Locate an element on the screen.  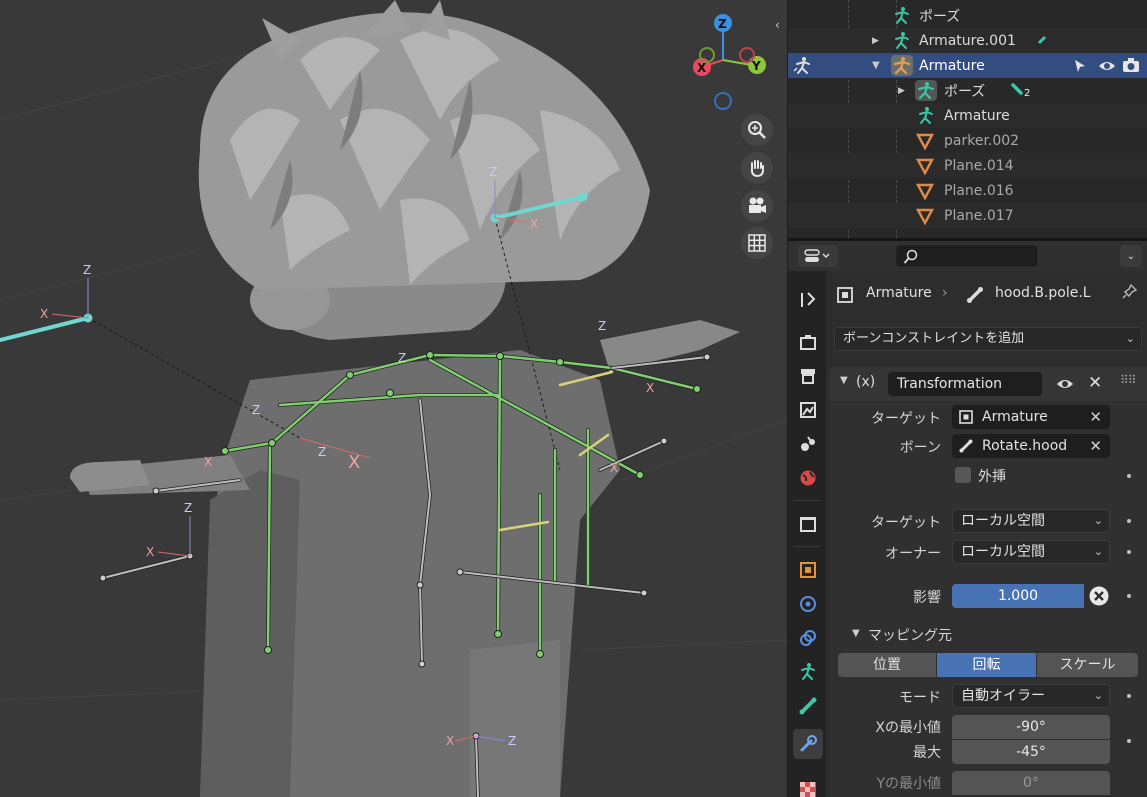
render-camera-icon is located at coordinates (1131, 65).